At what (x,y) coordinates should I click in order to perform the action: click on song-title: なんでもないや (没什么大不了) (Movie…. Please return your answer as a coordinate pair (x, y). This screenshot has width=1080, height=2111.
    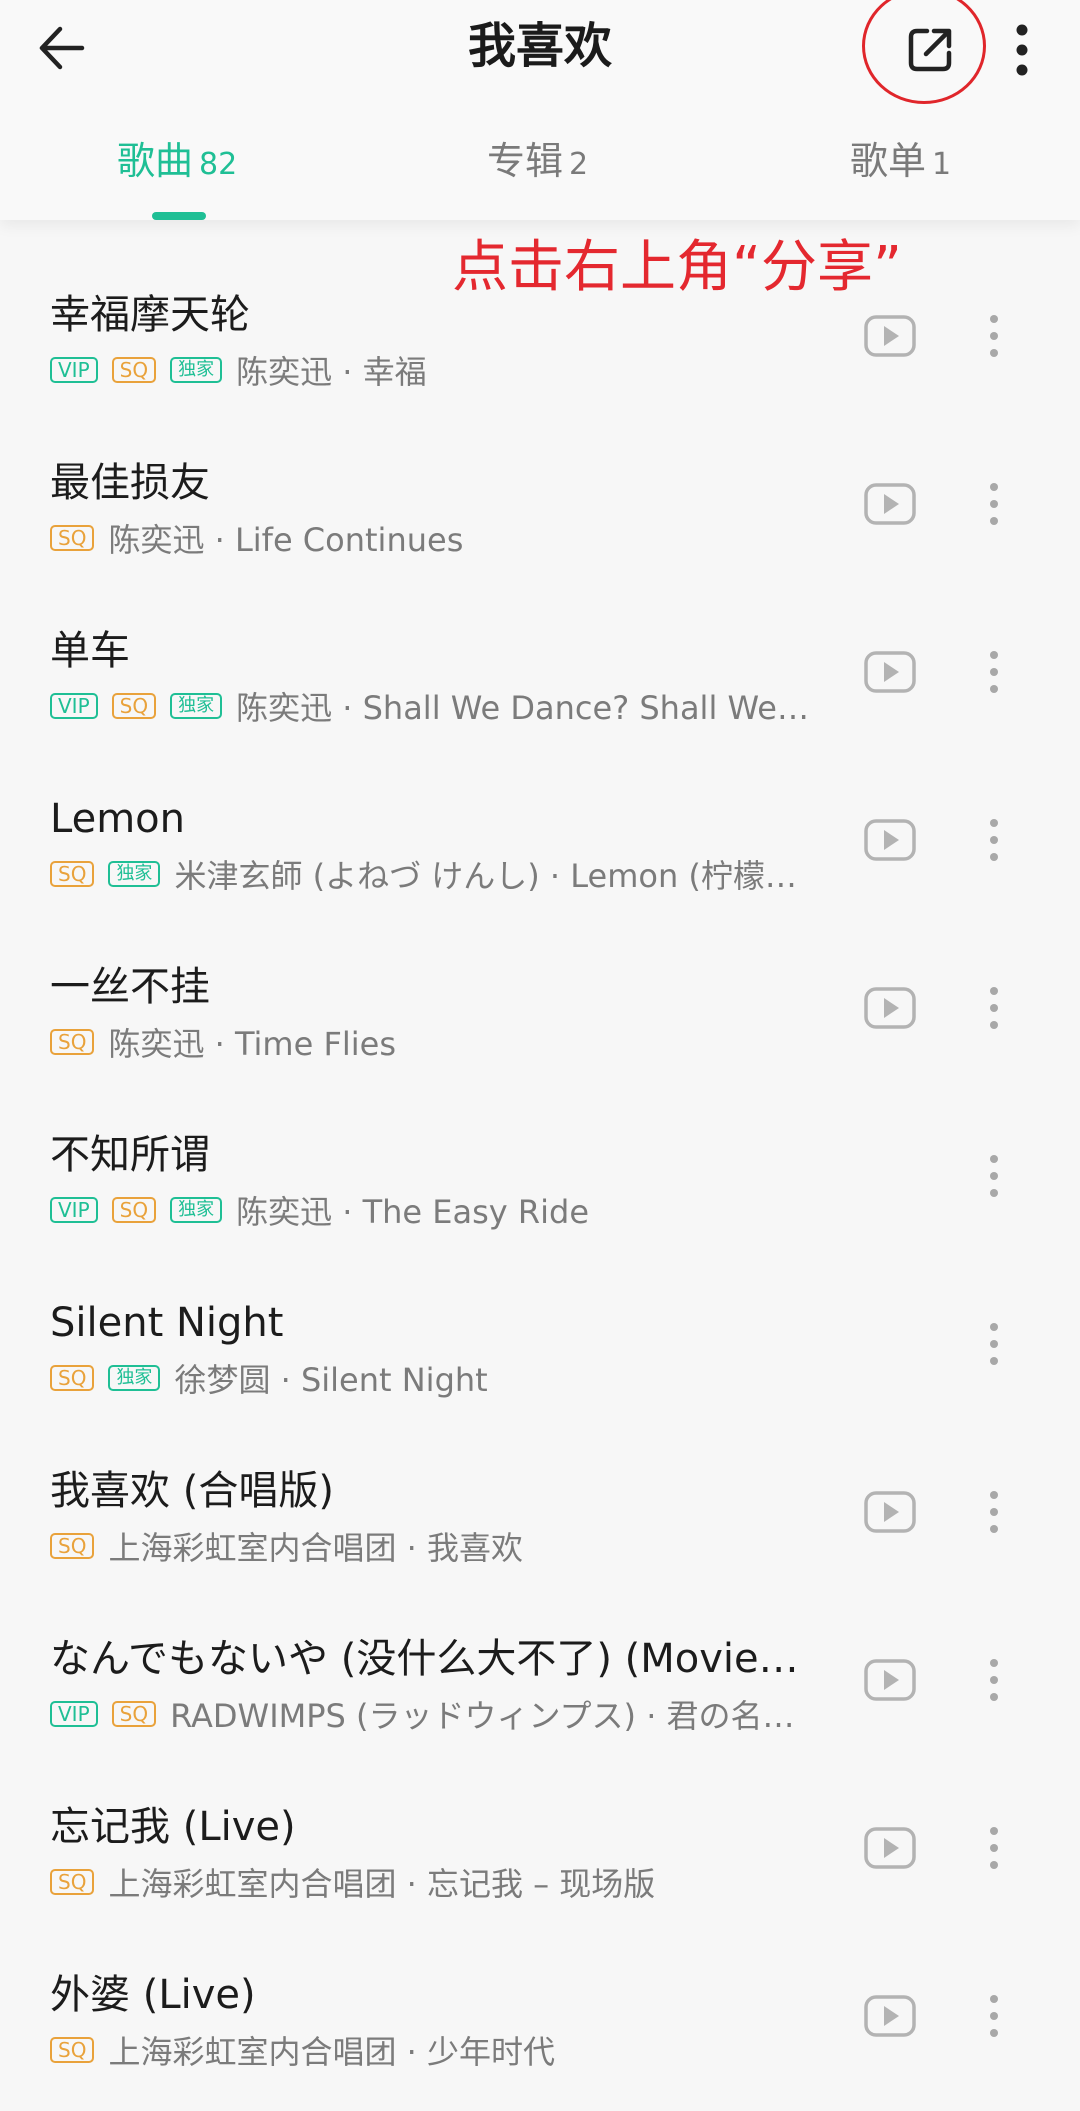
    Looking at the image, I should click on (424, 1659).